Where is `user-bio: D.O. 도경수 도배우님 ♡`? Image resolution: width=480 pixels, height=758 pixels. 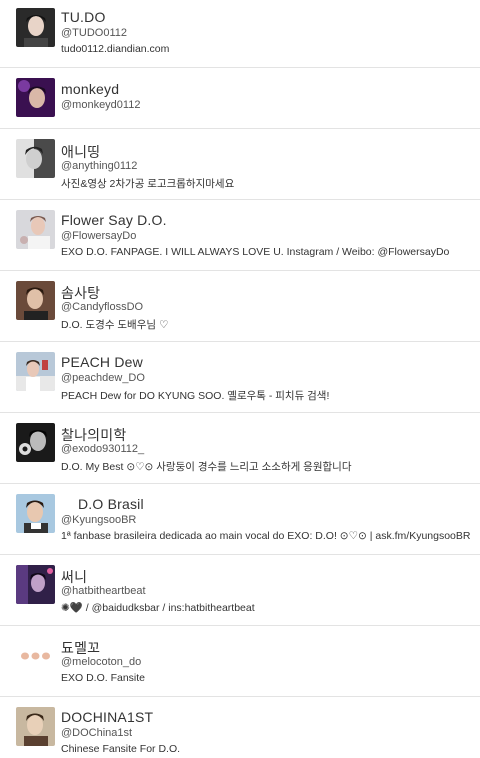 user-bio: D.O. 도경수 도배우님 ♡ is located at coordinates (115, 325).